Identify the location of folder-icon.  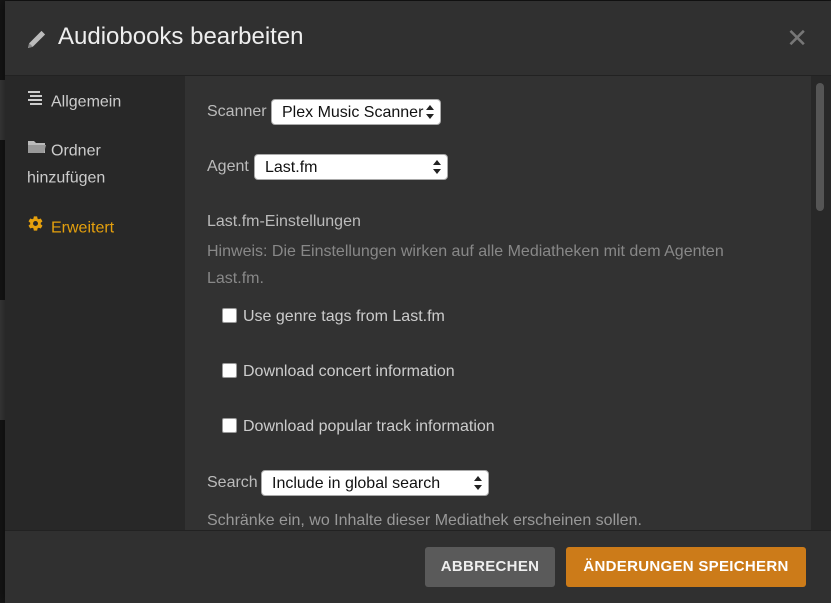
(37, 150).